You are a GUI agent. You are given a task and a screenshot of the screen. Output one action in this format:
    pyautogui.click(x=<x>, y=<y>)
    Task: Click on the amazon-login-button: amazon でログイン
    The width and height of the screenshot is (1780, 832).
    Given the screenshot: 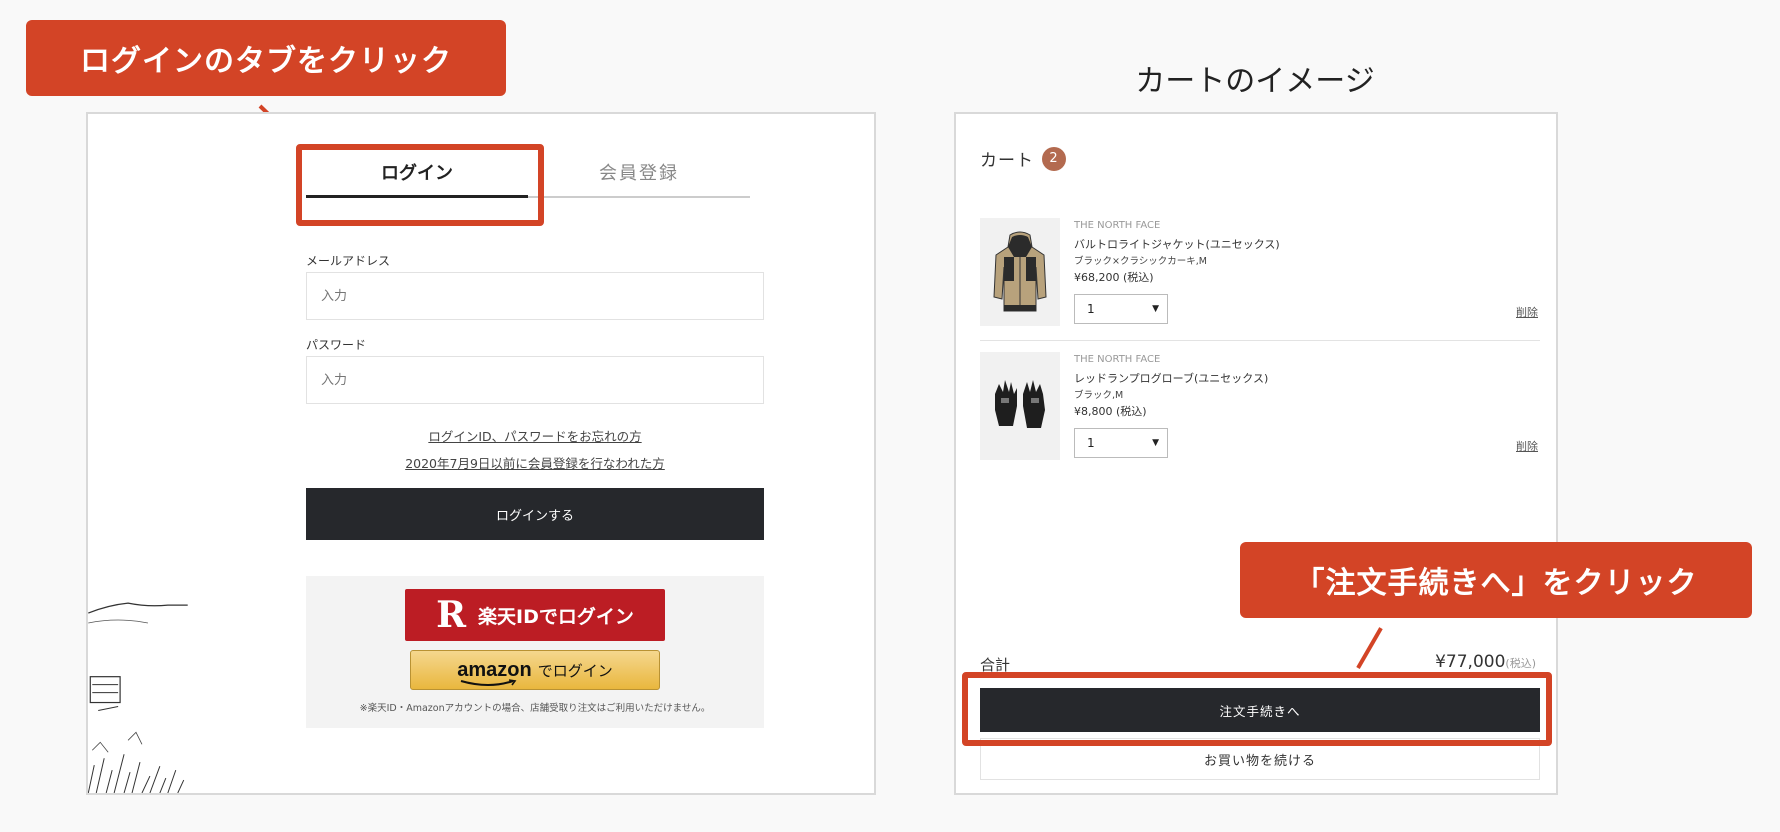 What is the action you would take?
    pyautogui.click(x=535, y=670)
    